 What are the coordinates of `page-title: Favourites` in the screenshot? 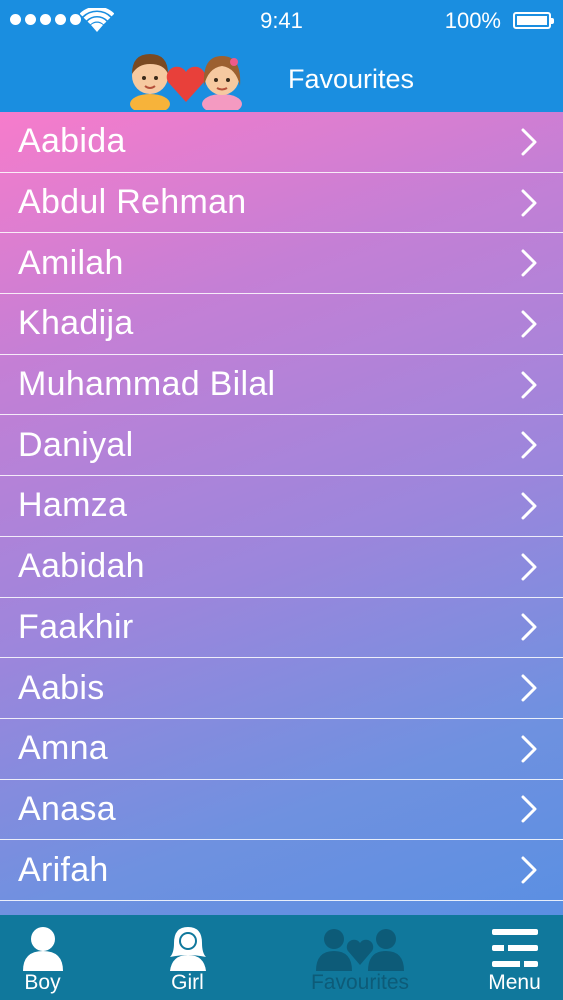 It's located at (351, 79).